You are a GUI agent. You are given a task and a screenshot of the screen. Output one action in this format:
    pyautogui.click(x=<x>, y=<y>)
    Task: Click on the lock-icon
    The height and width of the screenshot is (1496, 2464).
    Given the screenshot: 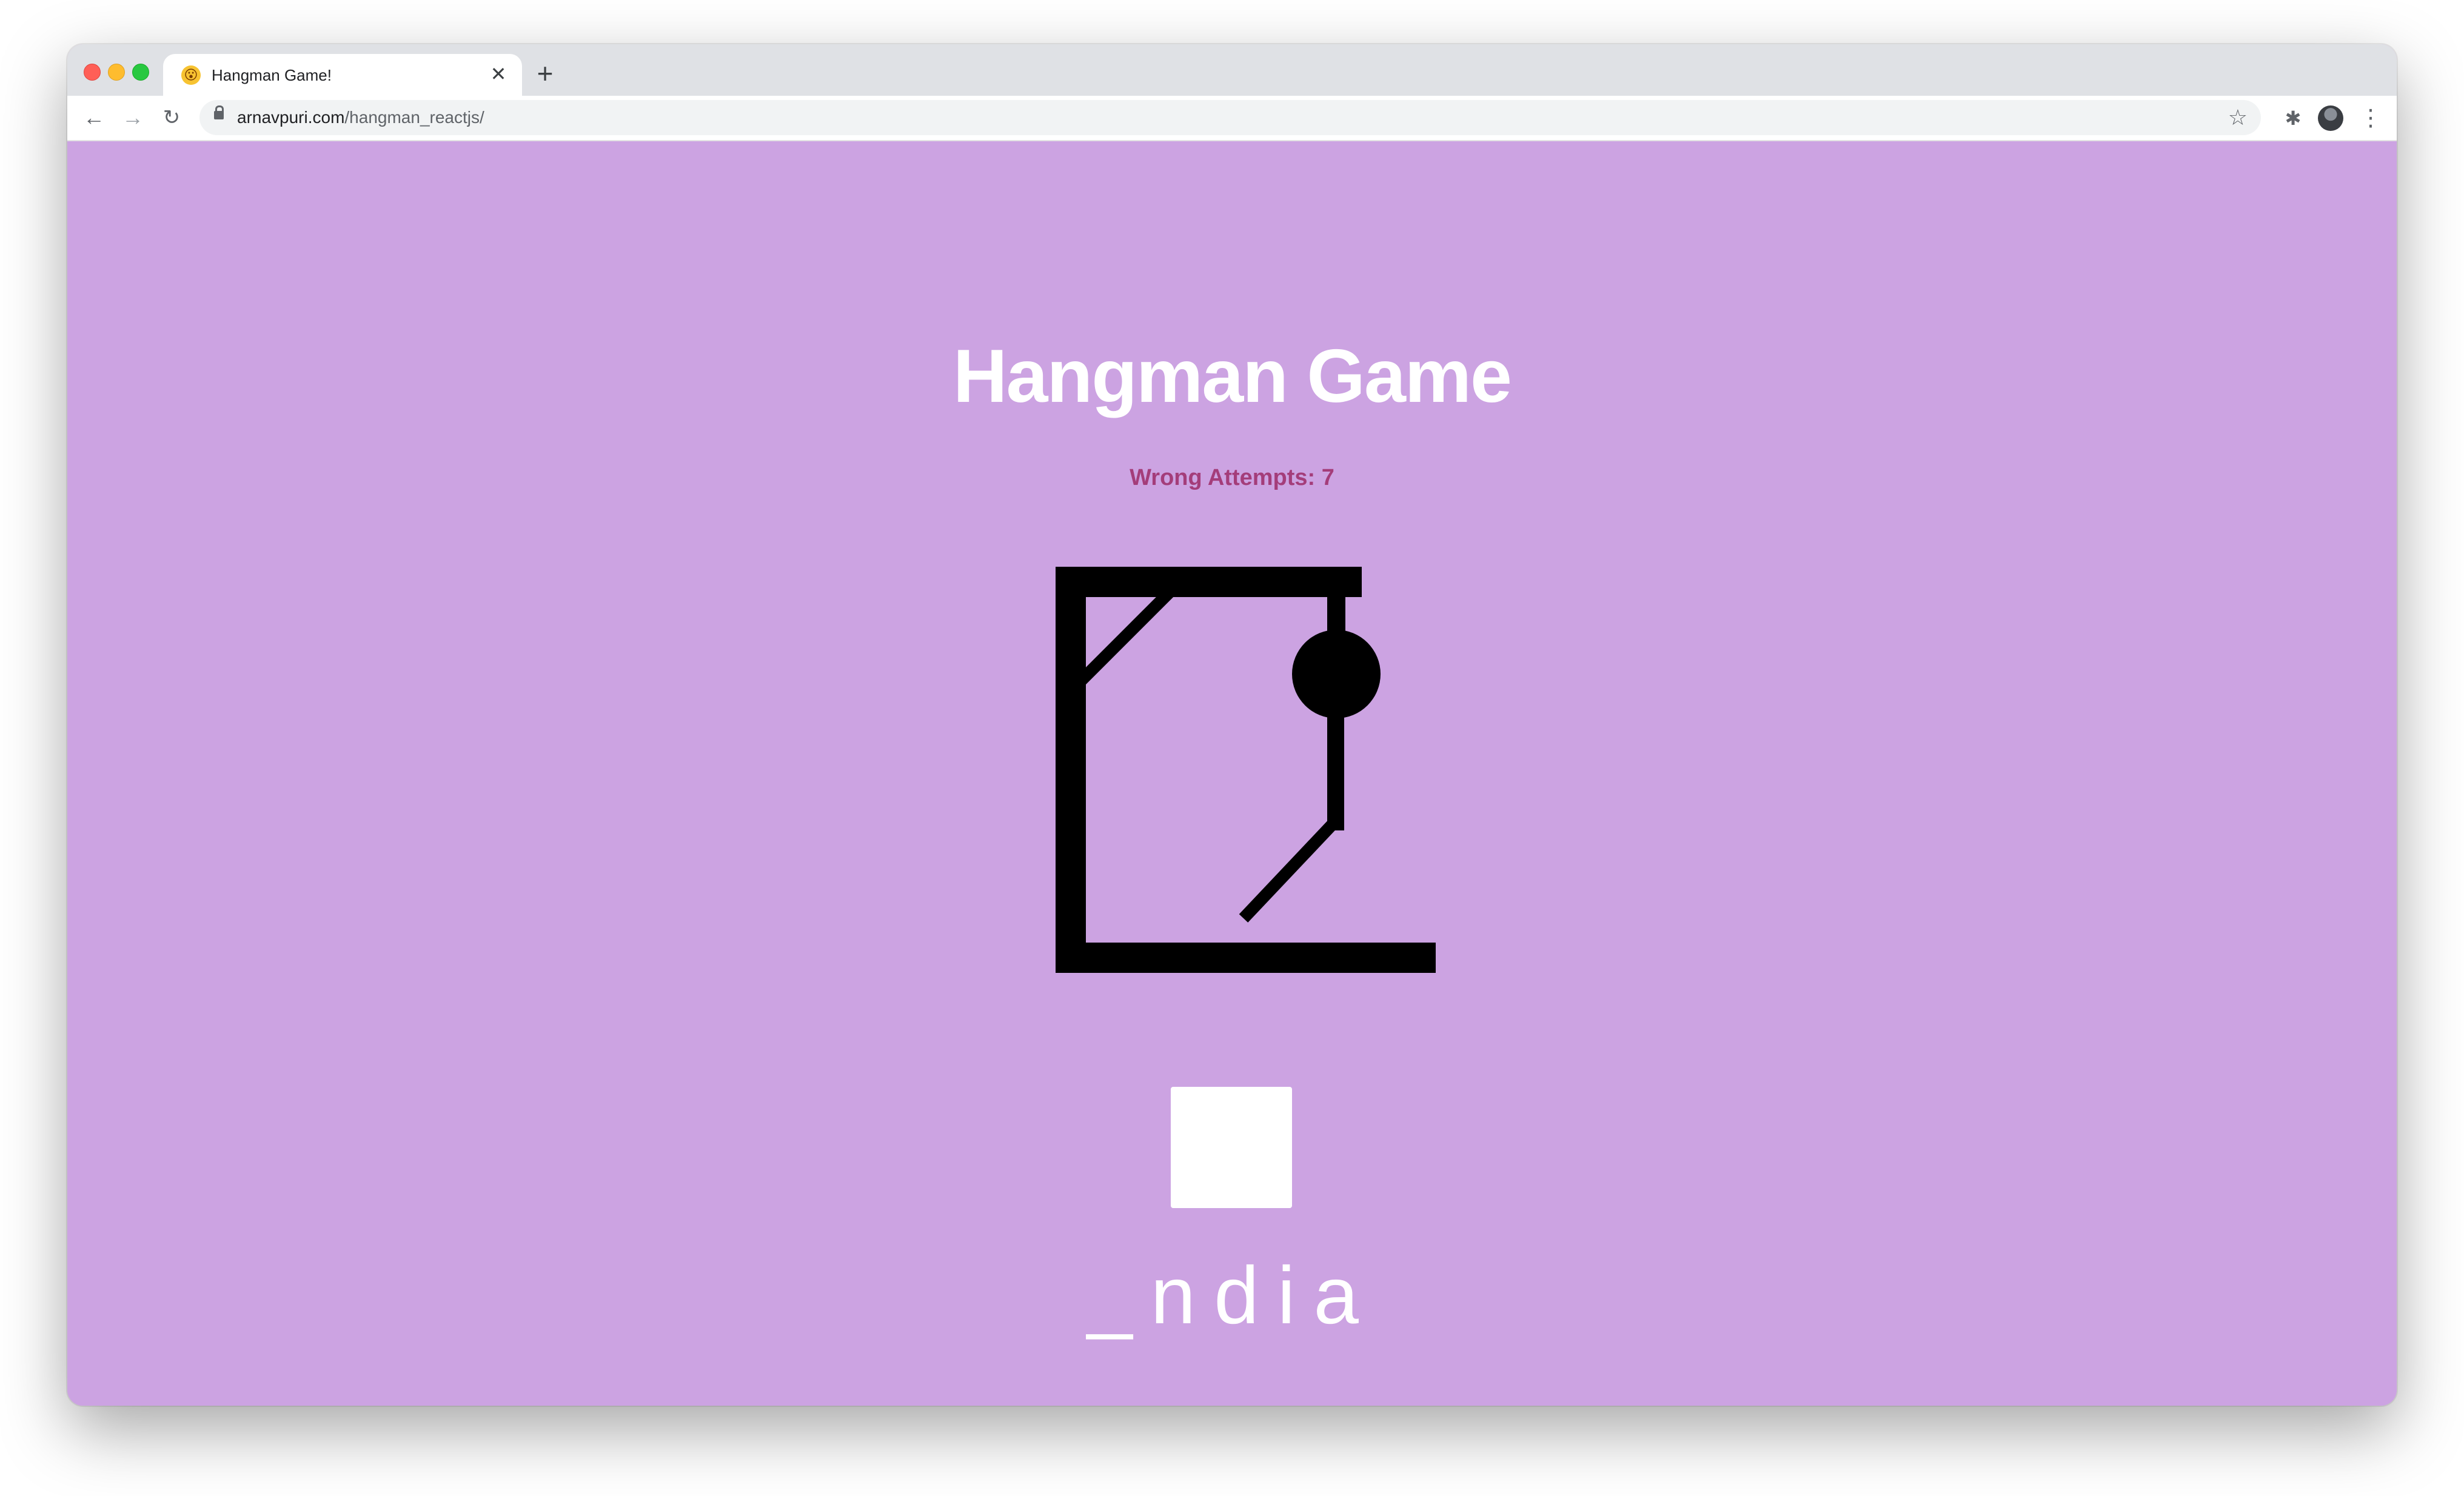 What is the action you would take?
    pyautogui.click(x=219, y=112)
    